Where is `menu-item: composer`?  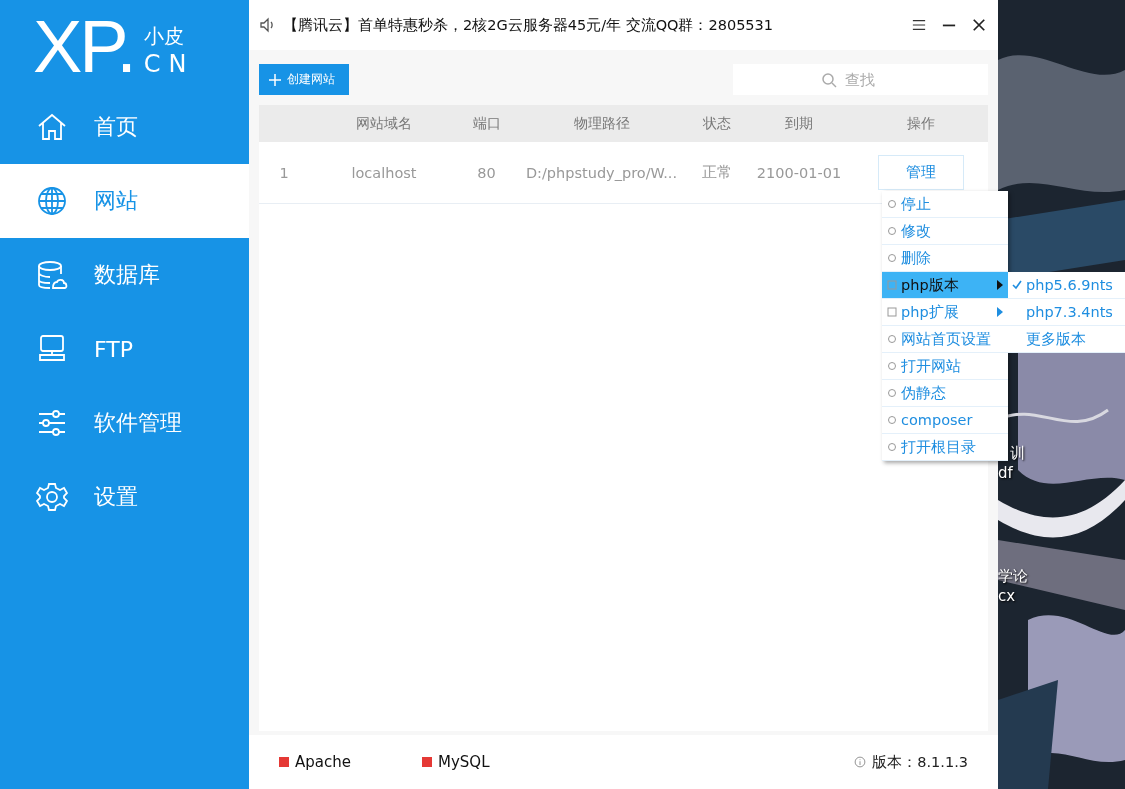
menu-item: composer is located at coordinates (945, 420).